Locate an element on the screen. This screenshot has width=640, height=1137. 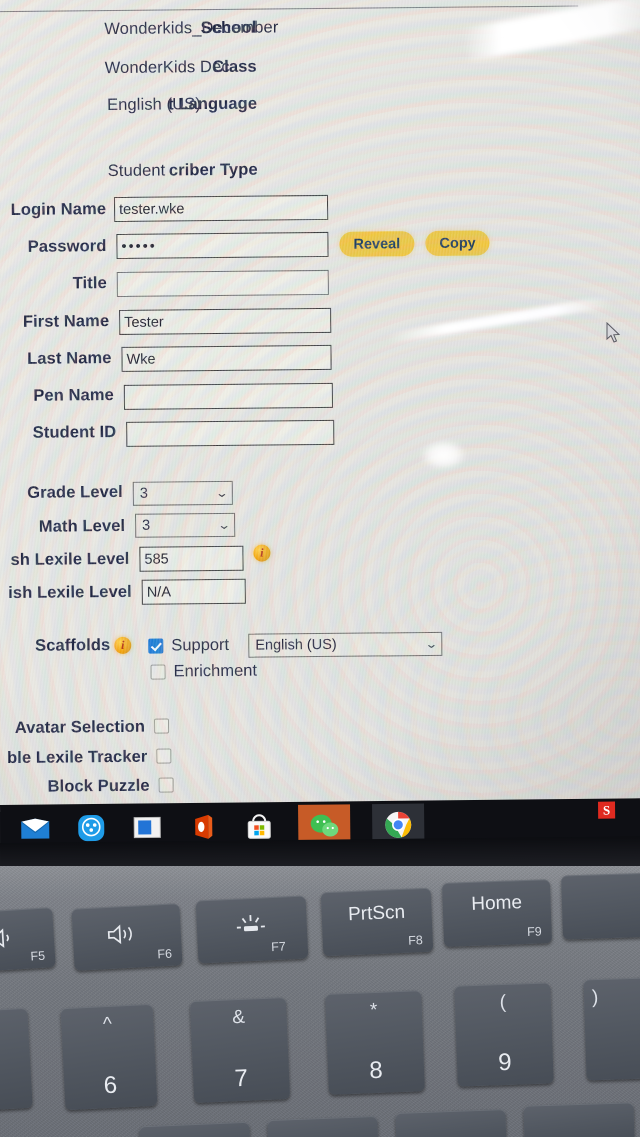
reveal-password-button: Reveal is located at coordinates (377, 244).